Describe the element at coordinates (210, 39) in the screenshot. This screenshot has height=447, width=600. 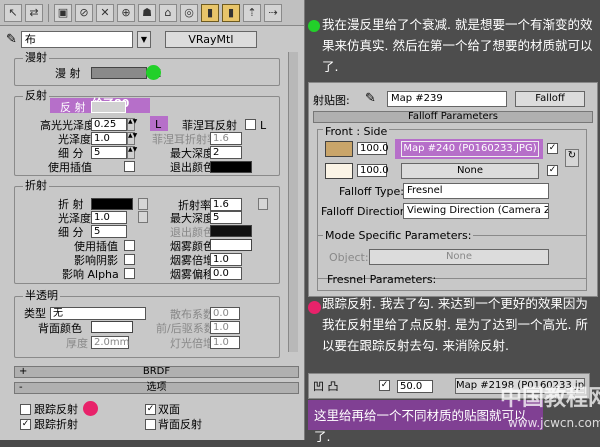
I see `material-type-button: VRayMtl` at that location.